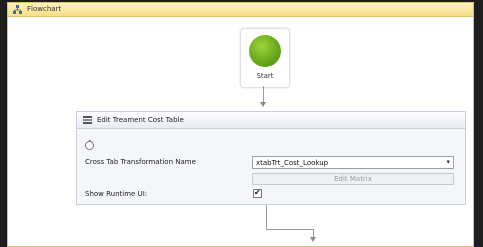  What do you see at coordinates (271, 120) in the screenshot?
I see `activity-header: Edit Treament Cost Table` at bounding box center [271, 120].